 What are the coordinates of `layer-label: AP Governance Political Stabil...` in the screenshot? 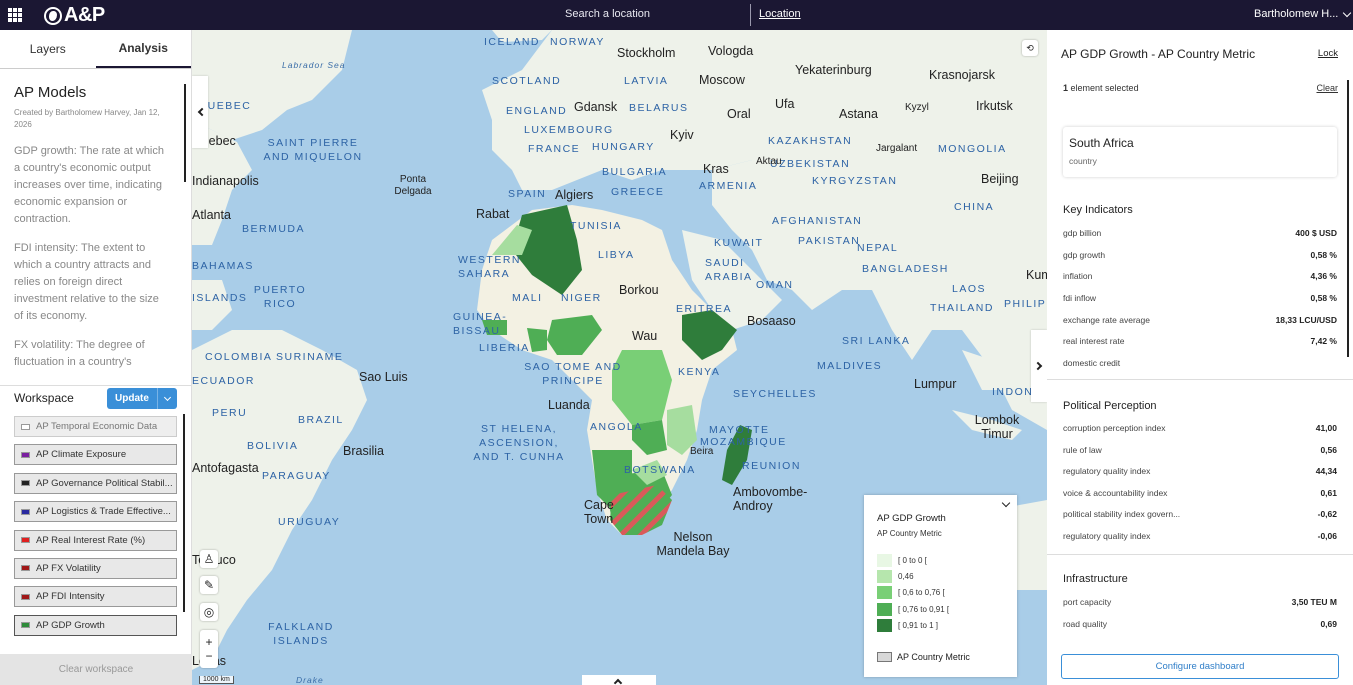 It's located at (104, 483).